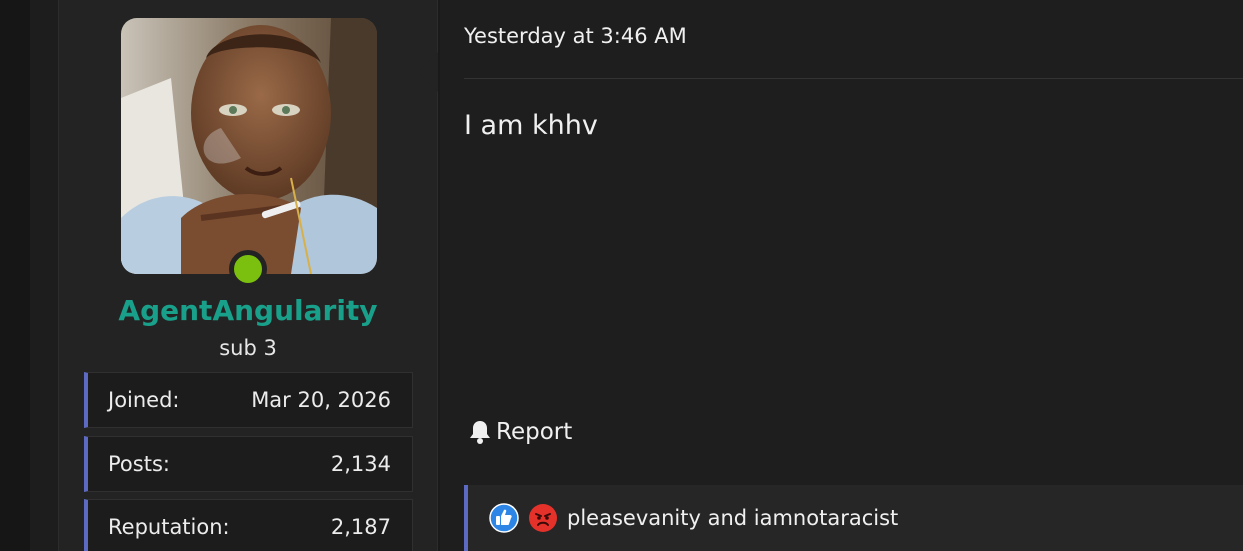 This screenshot has width=1243, height=551. What do you see at coordinates (249, 146) in the screenshot?
I see `avatar` at bounding box center [249, 146].